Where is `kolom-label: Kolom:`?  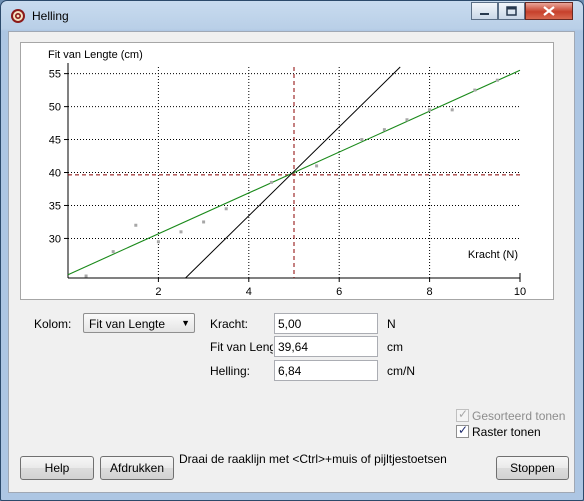
kolom-label: Kolom: is located at coordinates (53, 324).